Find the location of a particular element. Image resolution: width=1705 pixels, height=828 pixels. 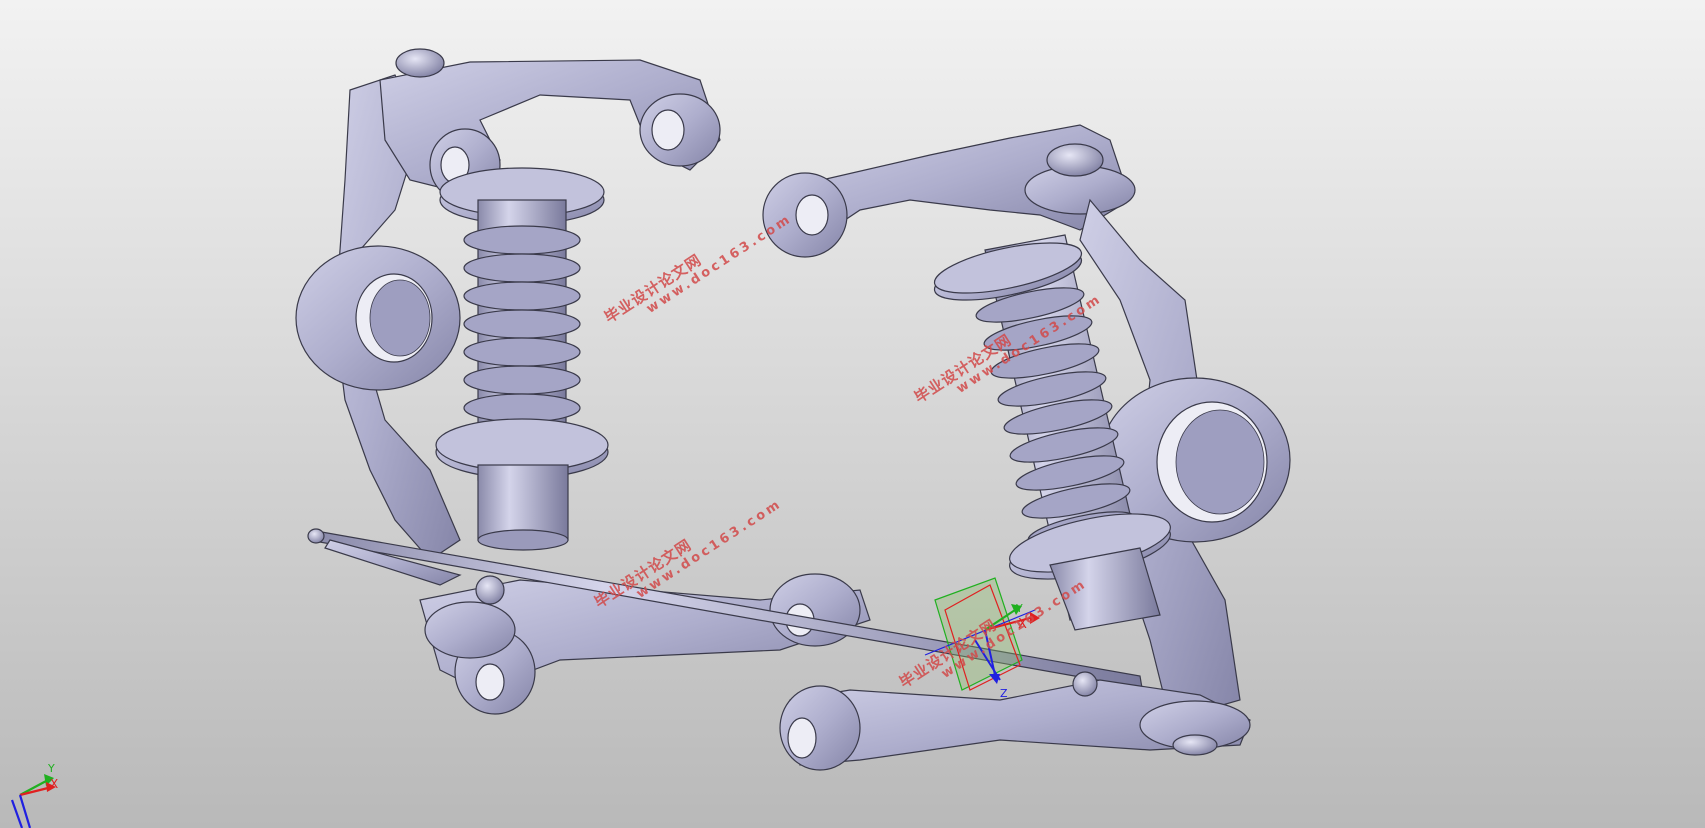

right-upper-arm is located at coordinates (949, 191).